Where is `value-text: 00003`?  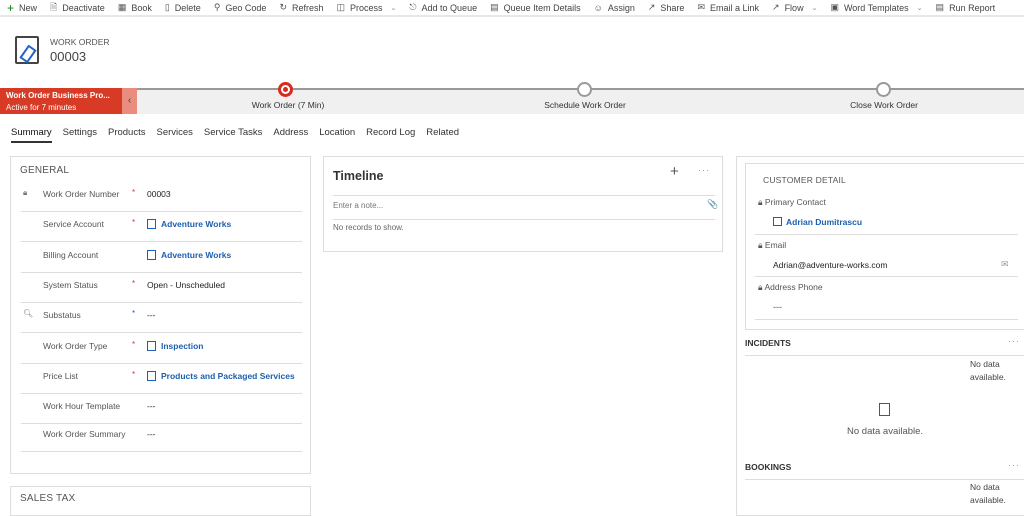 value-text: 00003 is located at coordinates (159, 194).